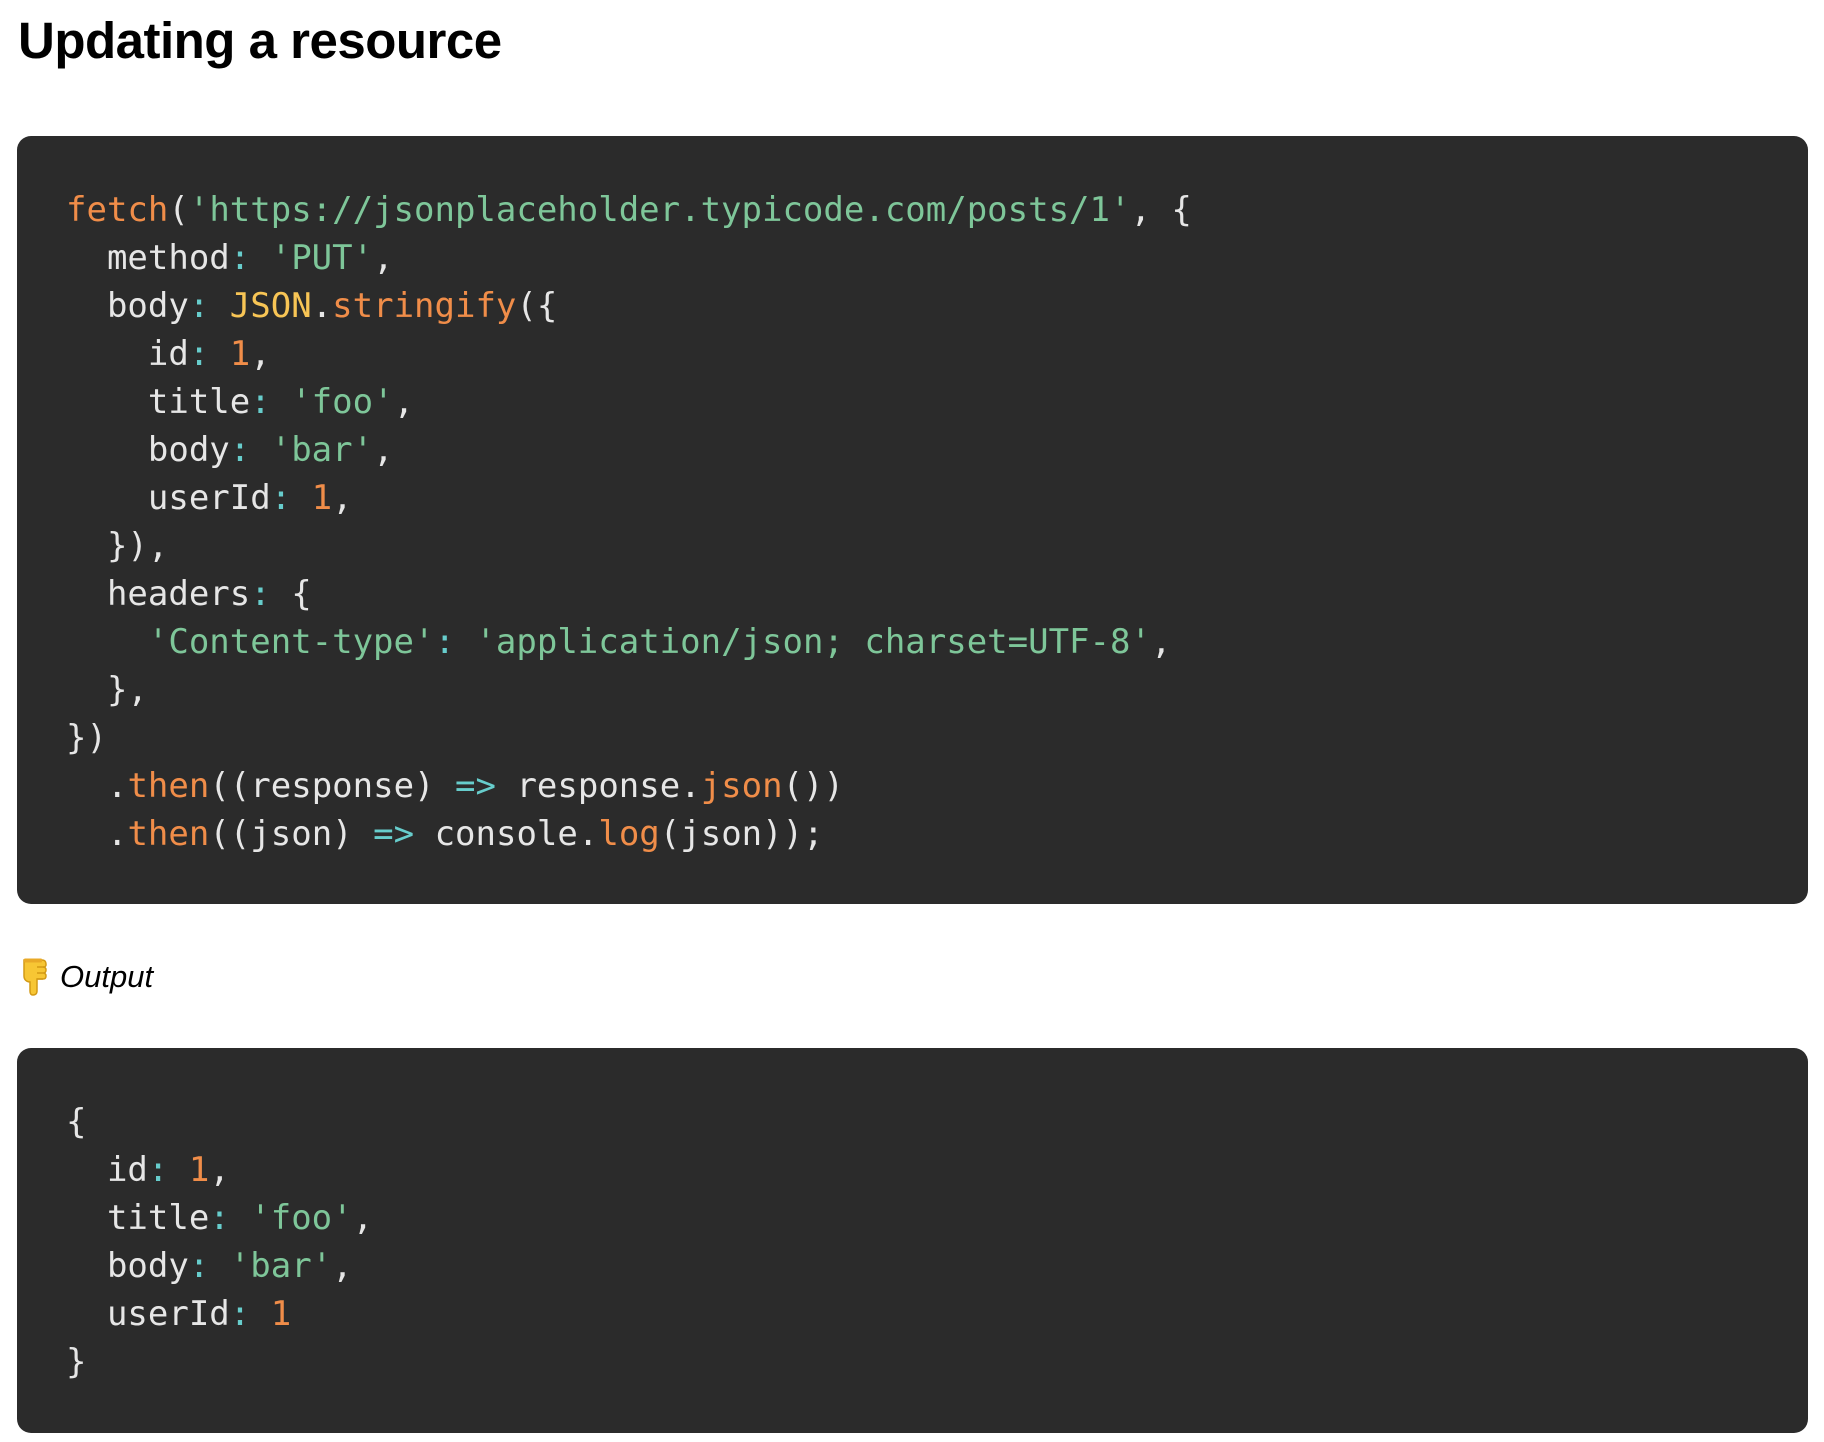 The height and width of the screenshot is (1442, 1824). Describe the element at coordinates (937, 594) in the screenshot. I see `code-line: headers: {` at that location.